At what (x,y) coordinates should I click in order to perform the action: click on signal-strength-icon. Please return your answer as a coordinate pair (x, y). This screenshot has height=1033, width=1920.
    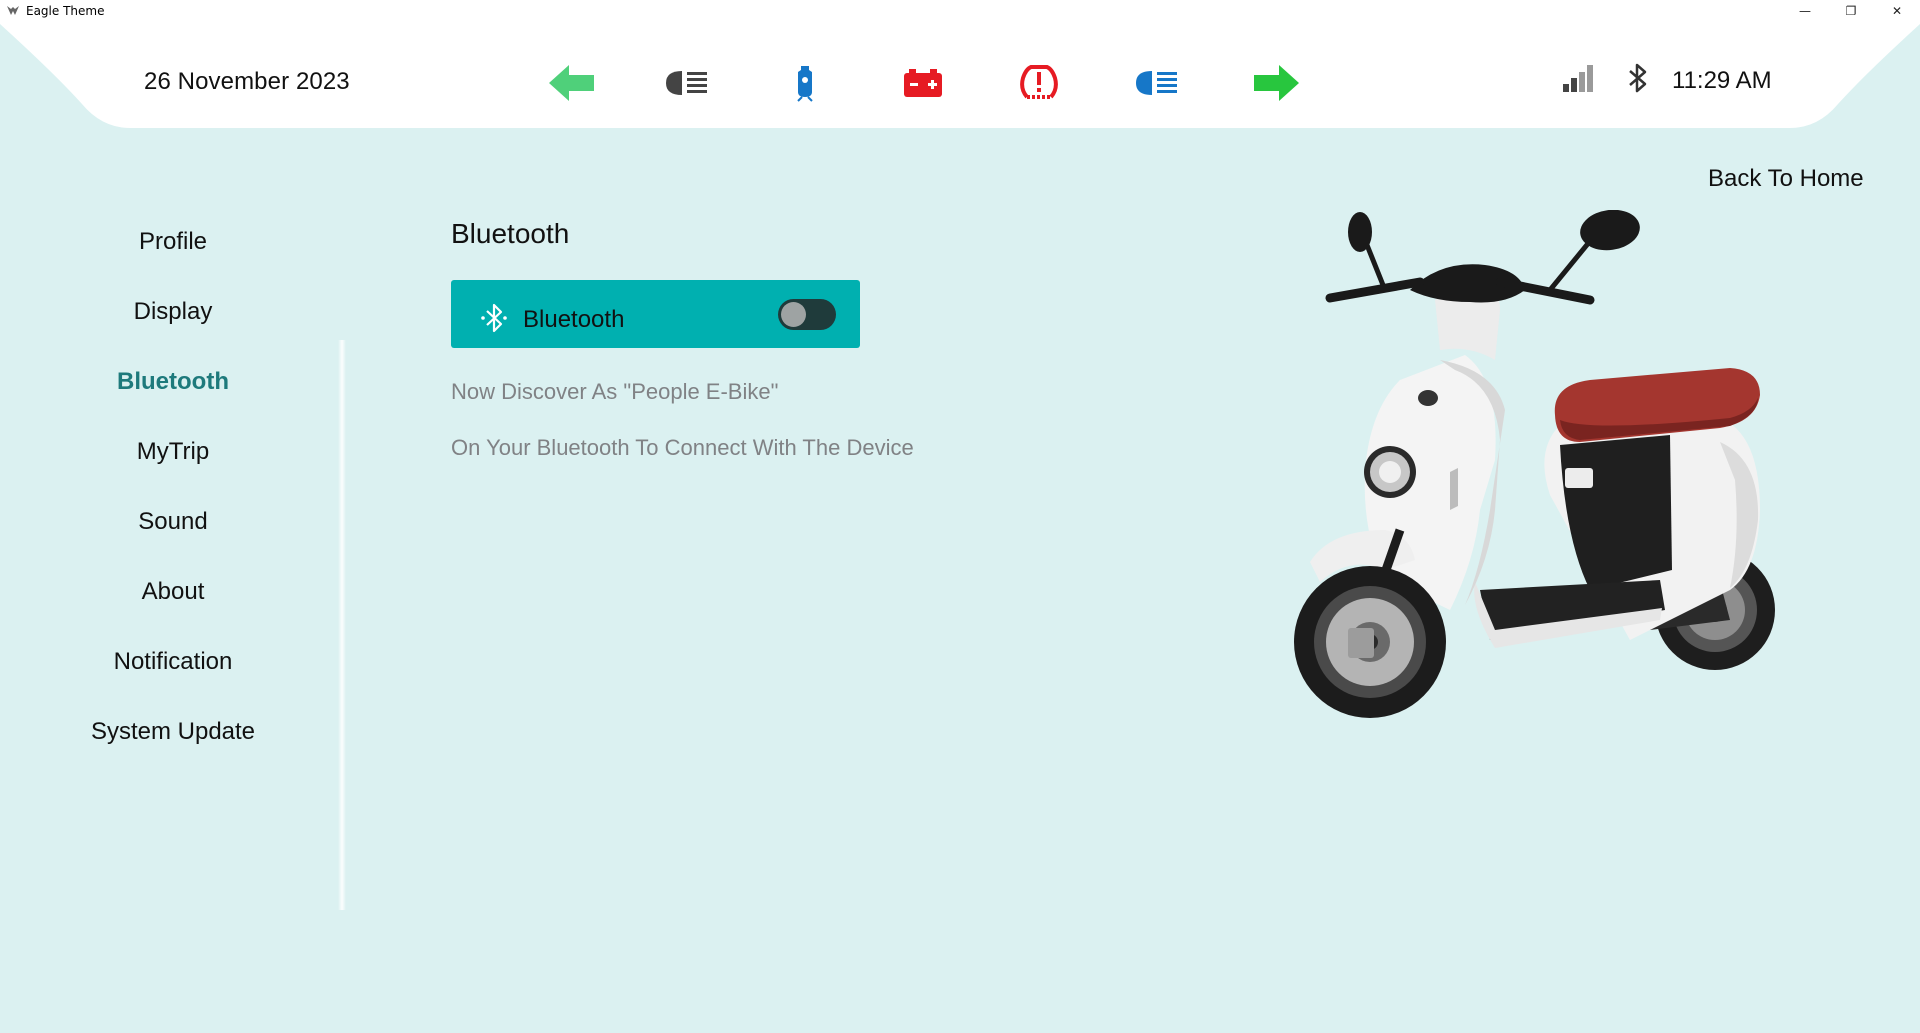
    Looking at the image, I should click on (1578, 78).